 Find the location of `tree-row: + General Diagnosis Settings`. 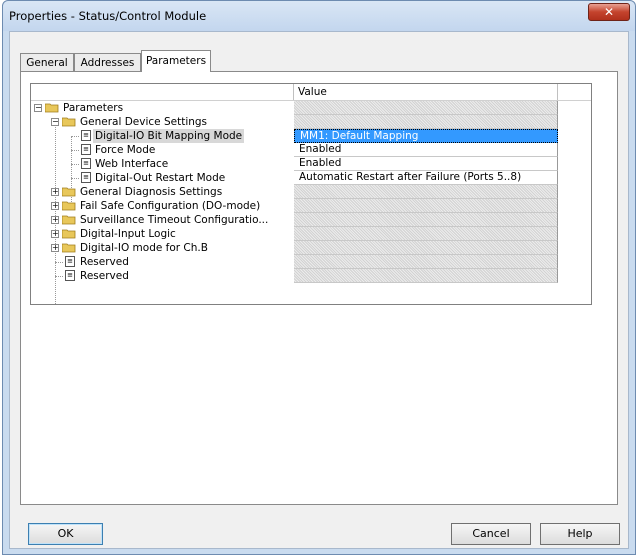

tree-row: + General Diagnosis Settings is located at coordinates (311, 192).